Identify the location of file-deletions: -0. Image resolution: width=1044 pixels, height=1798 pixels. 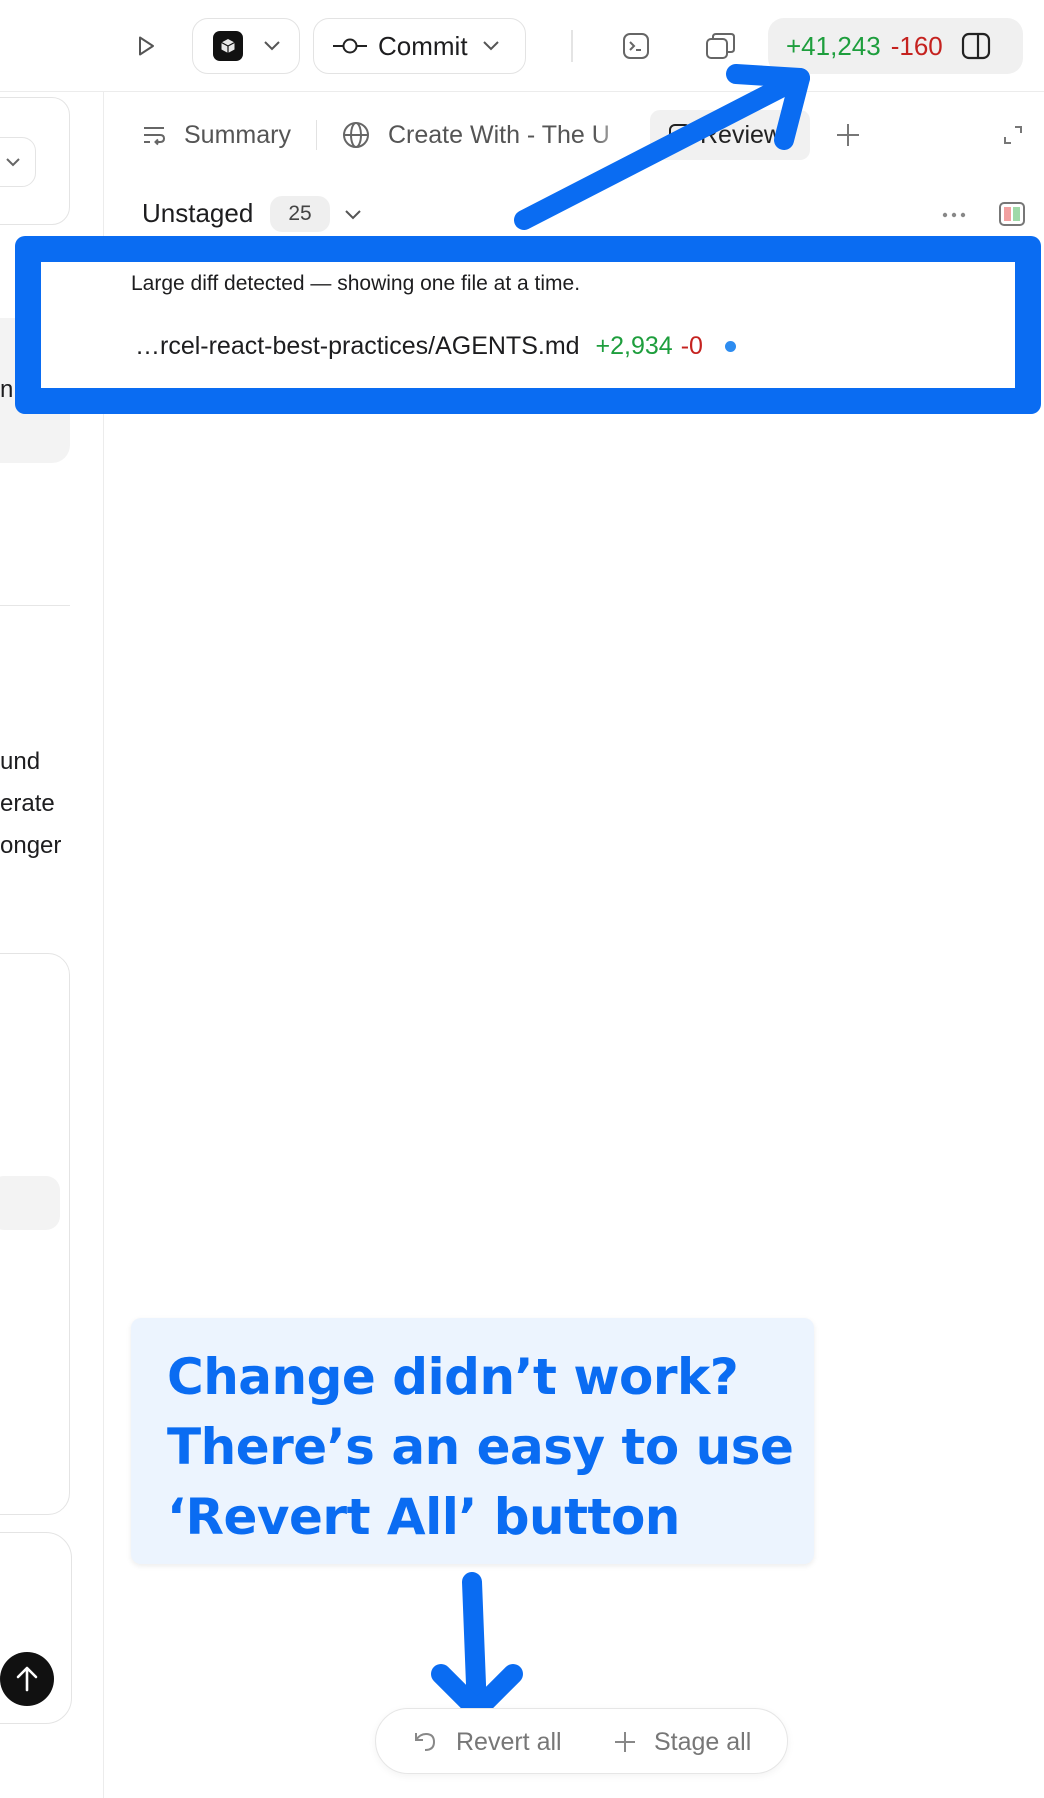
(691, 346).